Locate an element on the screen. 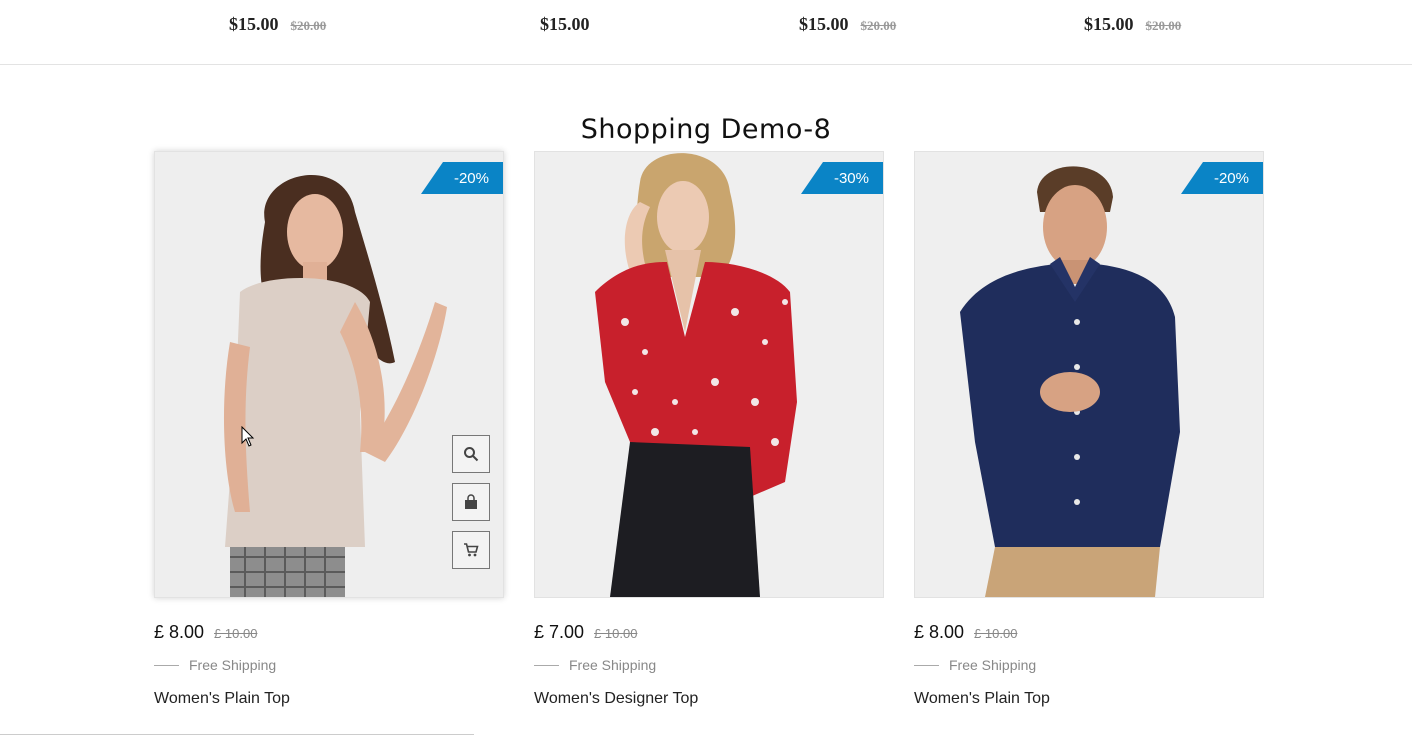 This screenshot has height=736, width=1412. top-price-3: $15.00 $20.00 is located at coordinates (847, 24).